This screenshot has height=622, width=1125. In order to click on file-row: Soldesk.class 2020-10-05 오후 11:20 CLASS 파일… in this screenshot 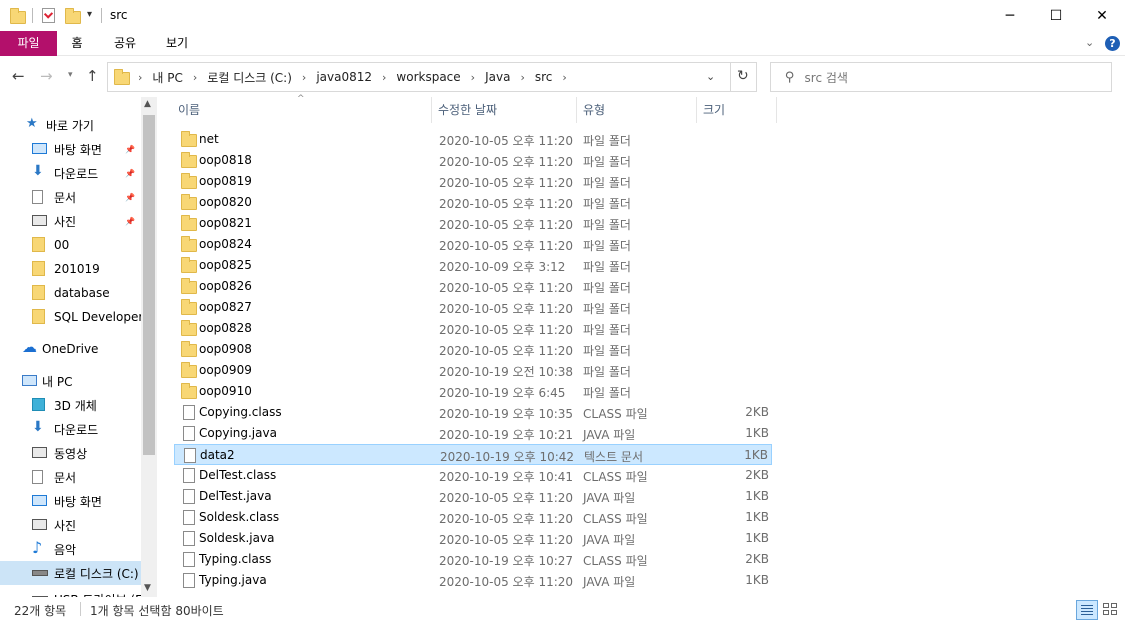, I will do `click(473, 517)`.